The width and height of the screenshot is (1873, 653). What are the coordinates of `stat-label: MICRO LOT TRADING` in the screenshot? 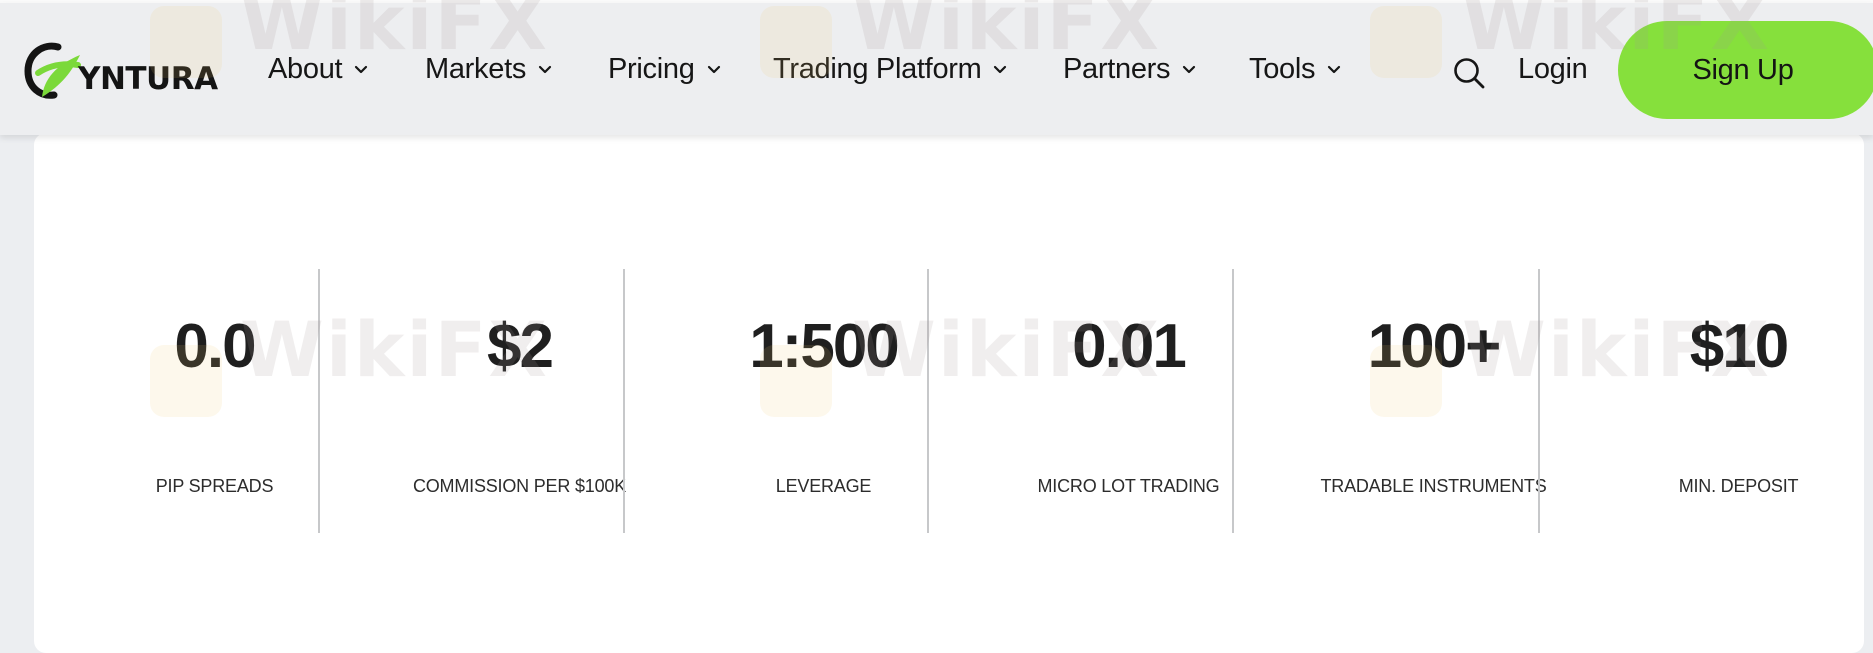 It's located at (1128, 486).